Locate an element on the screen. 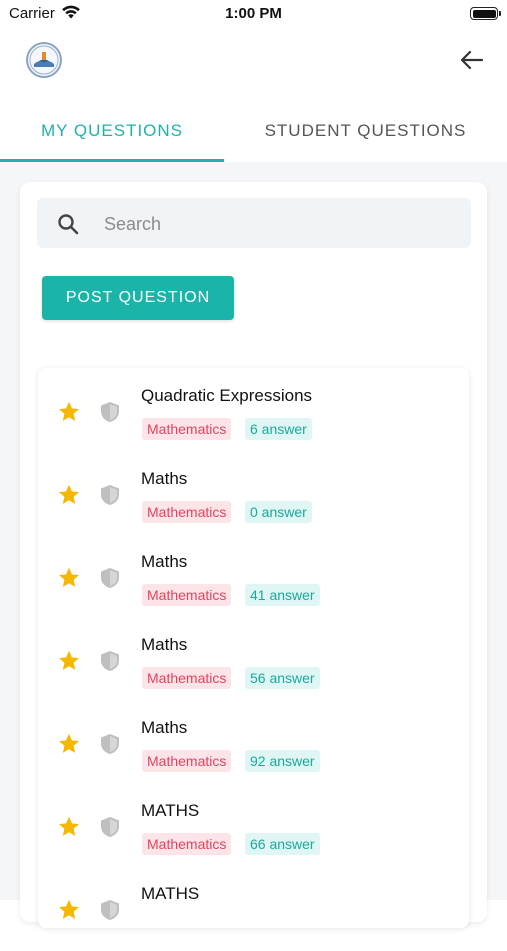 This screenshot has height=951, width=507. question-list-item: Maths Mathematics 41 answer is located at coordinates (253, 577).